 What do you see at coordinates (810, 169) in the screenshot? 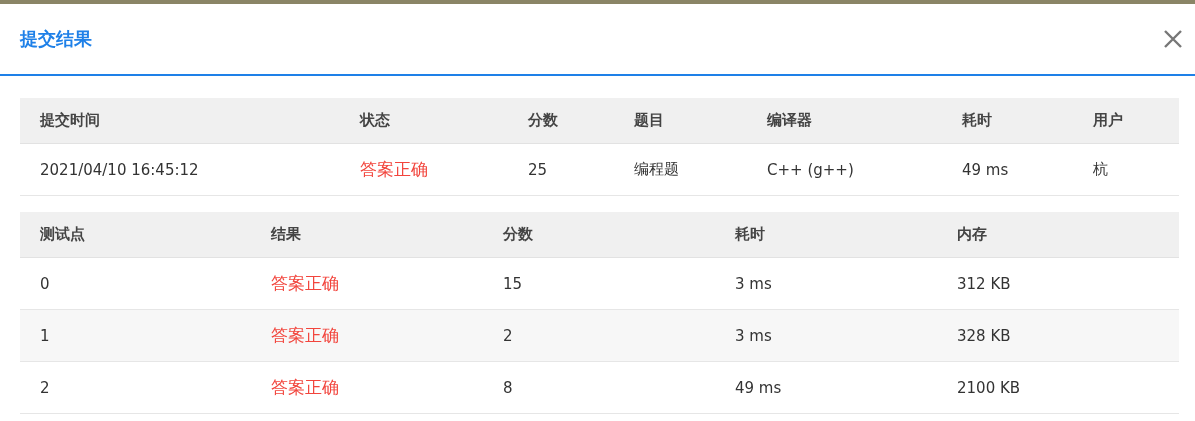
I see `table-cell-text: C++ (g++)` at bounding box center [810, 169].